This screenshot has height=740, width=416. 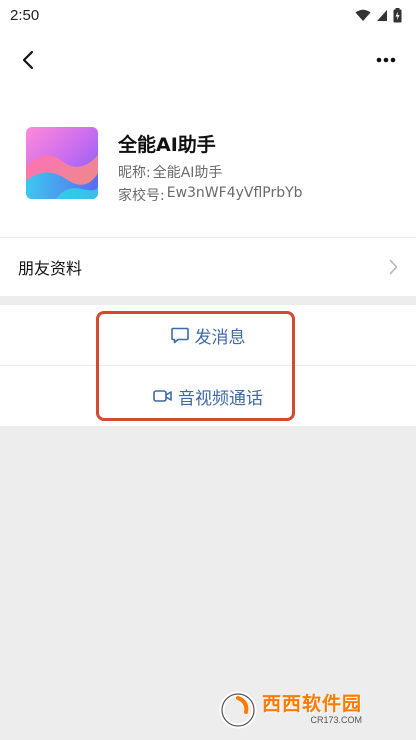 I want to click on video-call-button: 音视频通话, so click(x=208, y=396).